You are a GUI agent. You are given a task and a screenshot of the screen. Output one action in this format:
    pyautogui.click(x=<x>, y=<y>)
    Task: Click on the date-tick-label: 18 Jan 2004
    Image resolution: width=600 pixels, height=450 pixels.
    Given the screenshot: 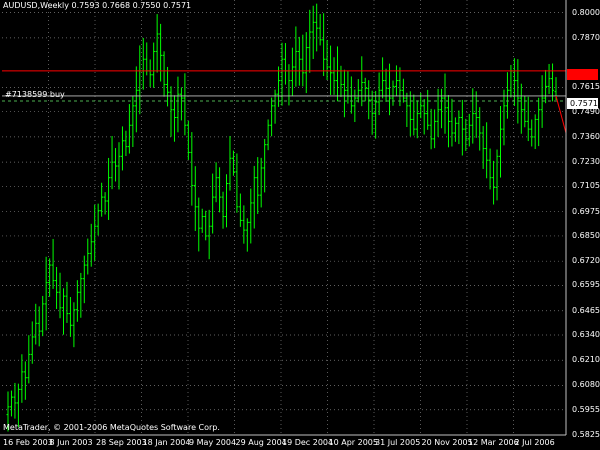 What is the action you would take?
    pyautogui.click(x=166, y=442)
    